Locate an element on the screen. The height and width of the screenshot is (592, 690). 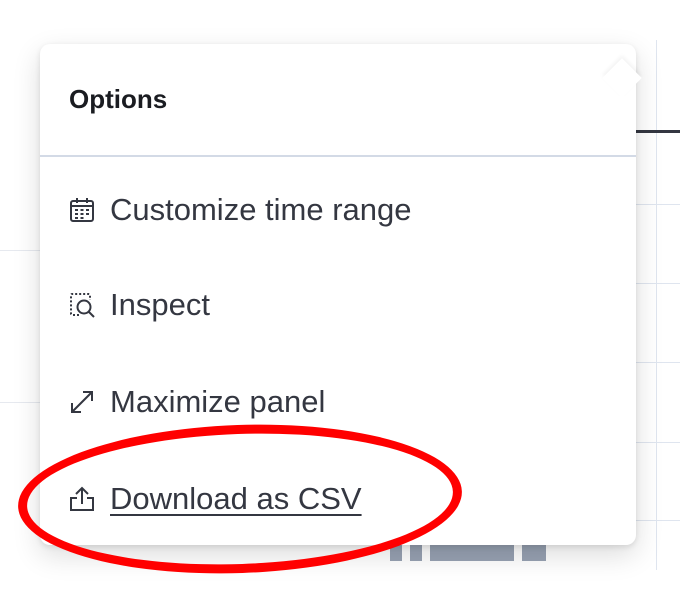
popover-title: Options is located at coordinates (118, 99).